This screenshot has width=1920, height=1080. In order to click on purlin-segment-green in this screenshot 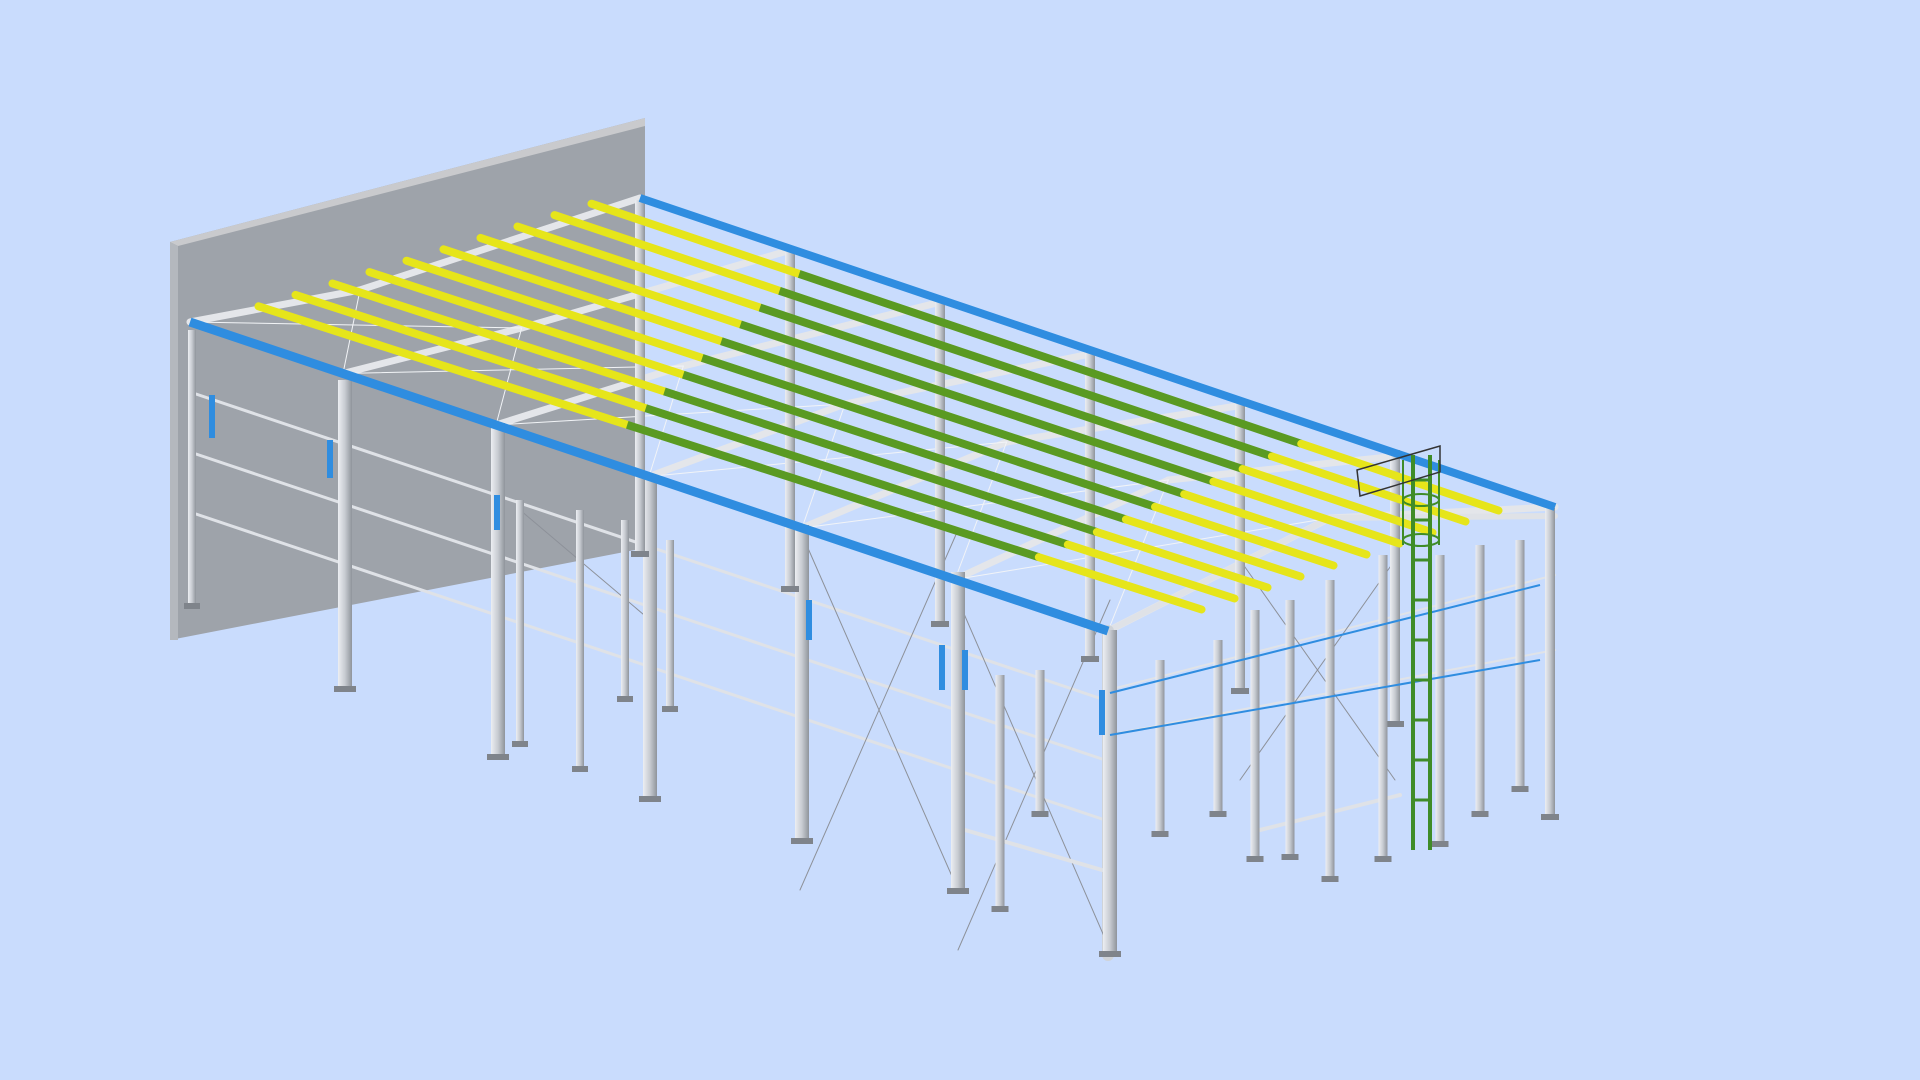, I will do `click(905, 447)`.